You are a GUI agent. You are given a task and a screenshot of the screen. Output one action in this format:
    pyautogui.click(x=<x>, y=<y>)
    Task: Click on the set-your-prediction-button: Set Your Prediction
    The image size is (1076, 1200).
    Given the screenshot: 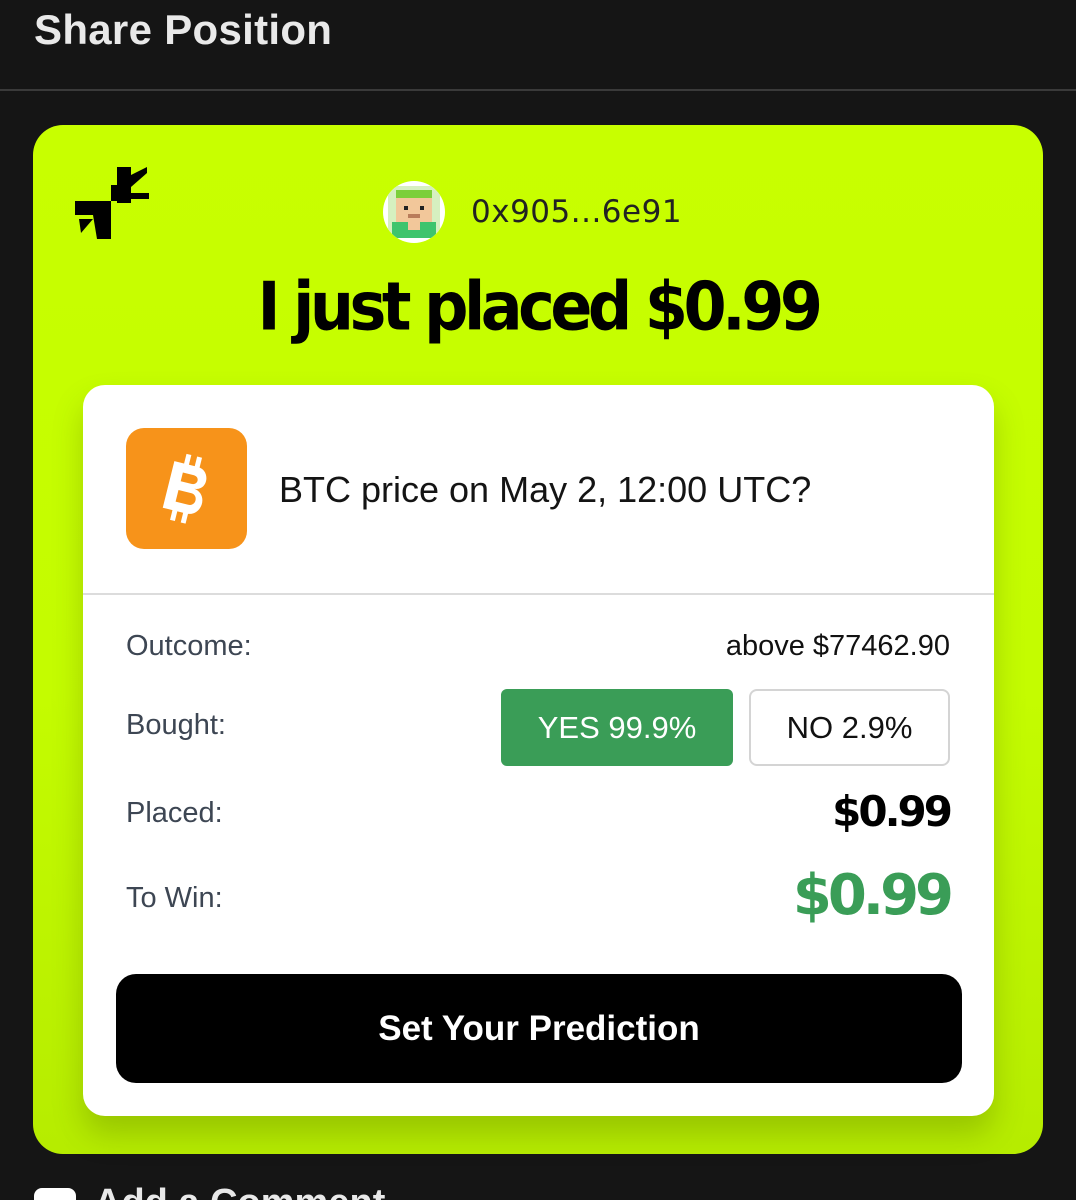 What is the action you would take?
    pyautogui.click(x=539, y=1028)
    